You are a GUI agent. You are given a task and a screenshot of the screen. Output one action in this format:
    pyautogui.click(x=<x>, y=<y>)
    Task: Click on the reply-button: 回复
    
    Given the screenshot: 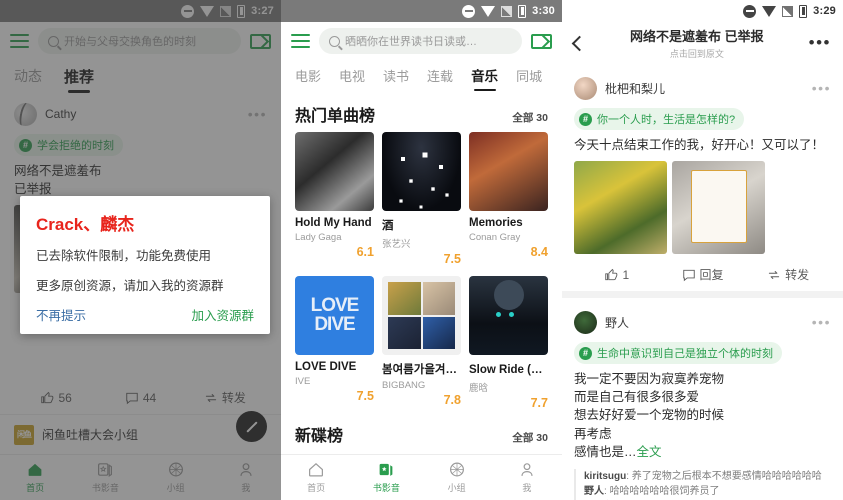 What is the action you would take?
    pyautogui.click(x=703, y=274)
    